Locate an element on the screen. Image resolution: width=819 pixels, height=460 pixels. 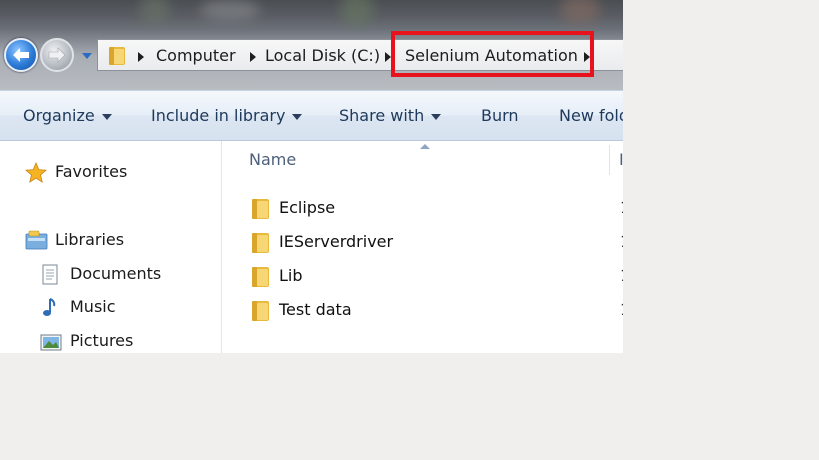
column-divider is located at coordinates (609, 160).